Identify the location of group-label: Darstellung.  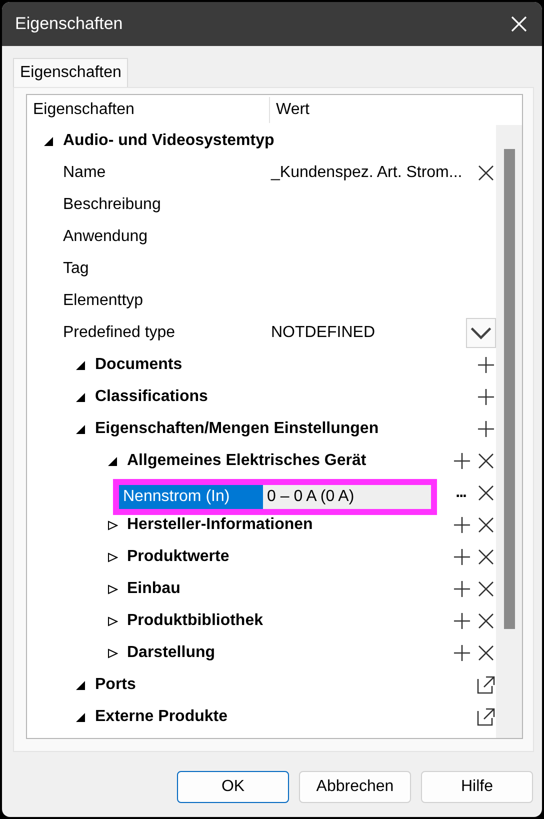
(171, 653).